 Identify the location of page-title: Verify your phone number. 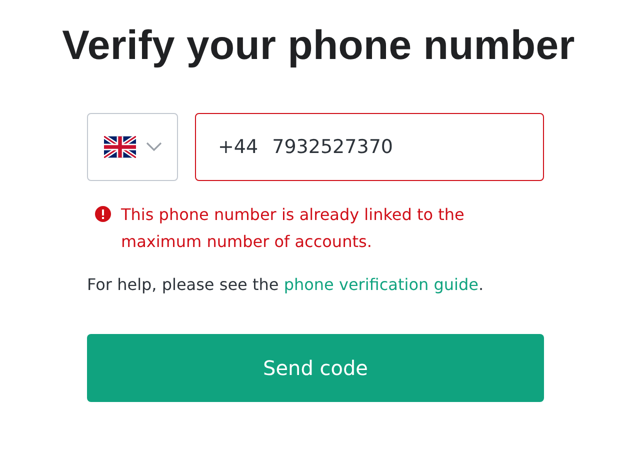
(318, 45).